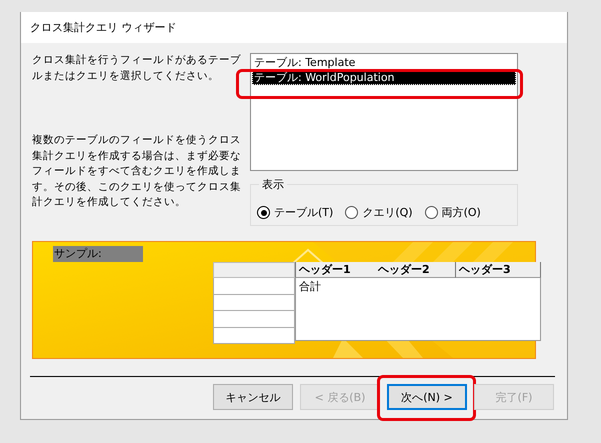 The height and width of the screenshot is (443, 601). I want to click on sample-label: サンプル:, so click(98, 254).